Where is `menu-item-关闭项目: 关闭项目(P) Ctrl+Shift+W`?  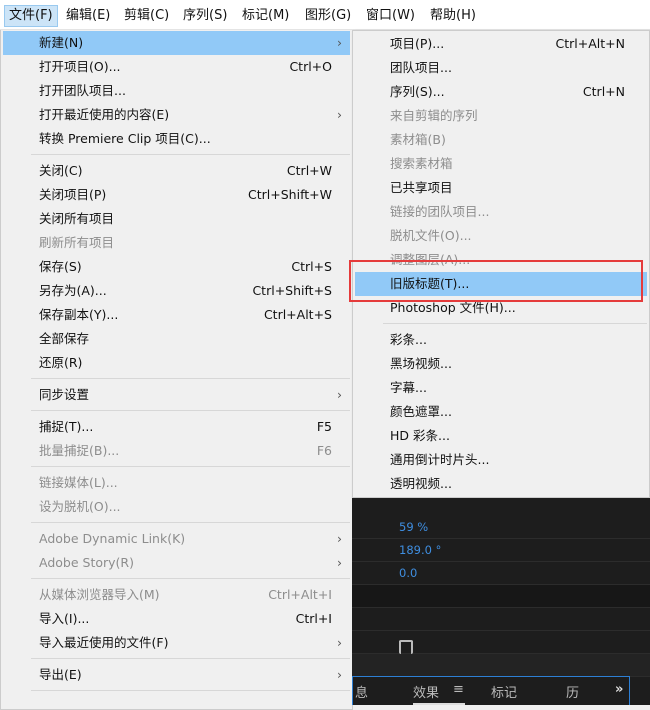
menu-item-关闭项目: 关闭项目(P) Ctrl+Shift+W is located at coordinates (176, 195).